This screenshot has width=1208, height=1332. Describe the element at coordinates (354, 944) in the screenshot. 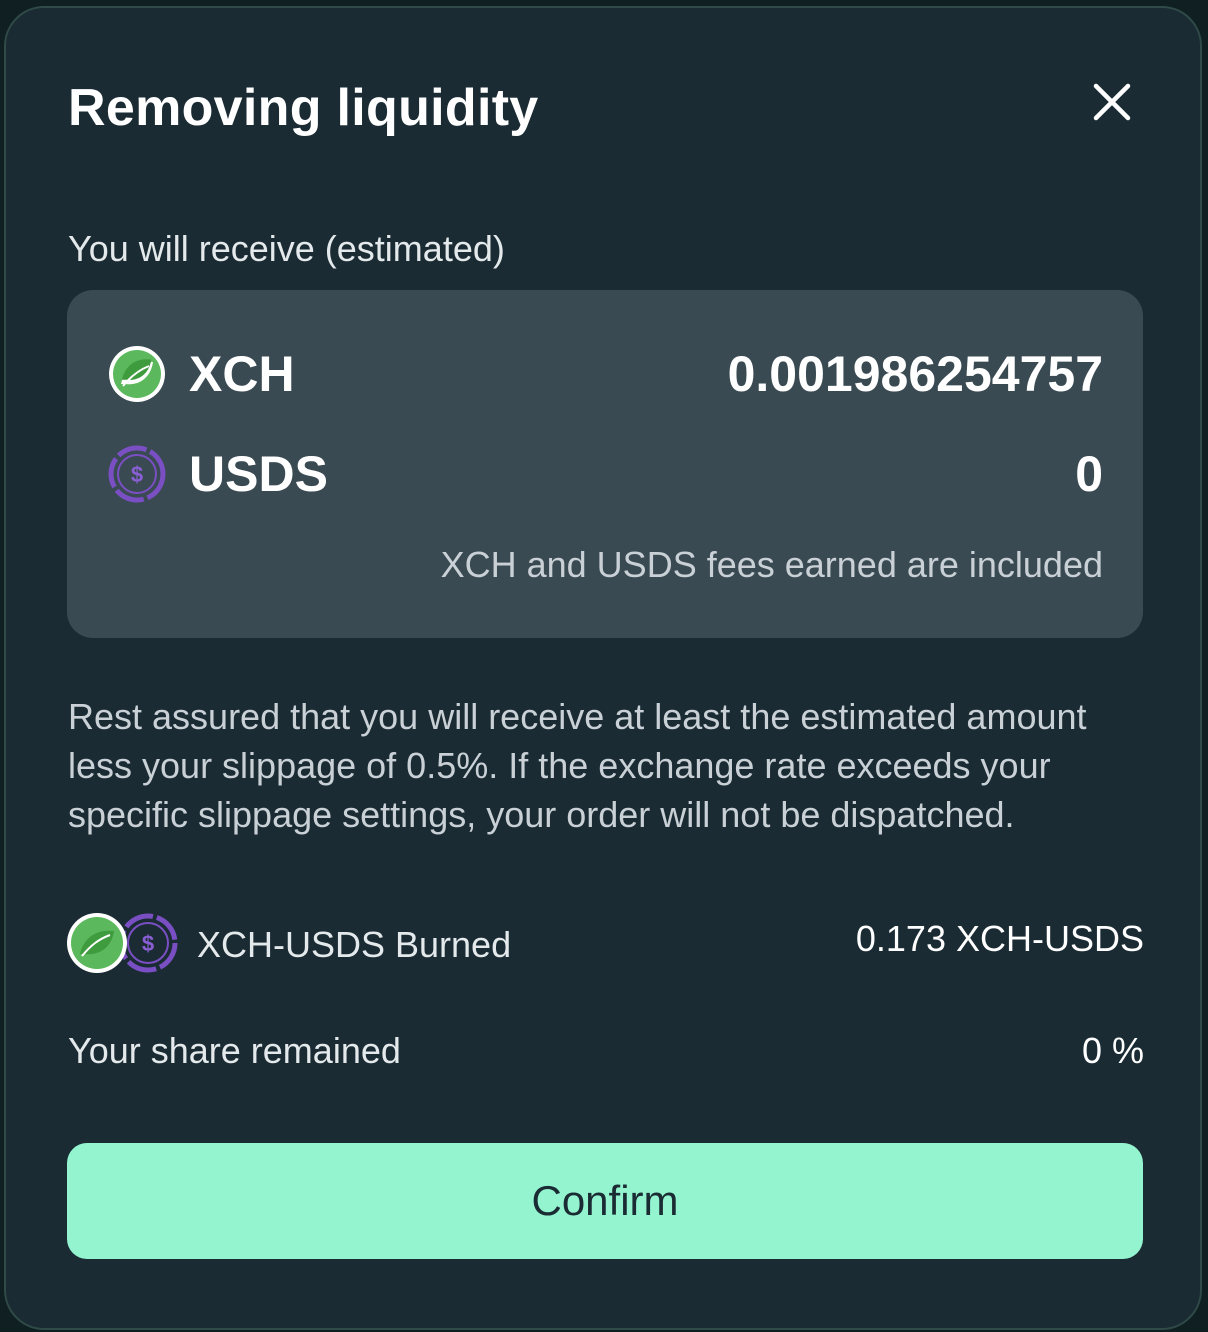

I see `burn-label: XCH-USDS Burned` at that location.